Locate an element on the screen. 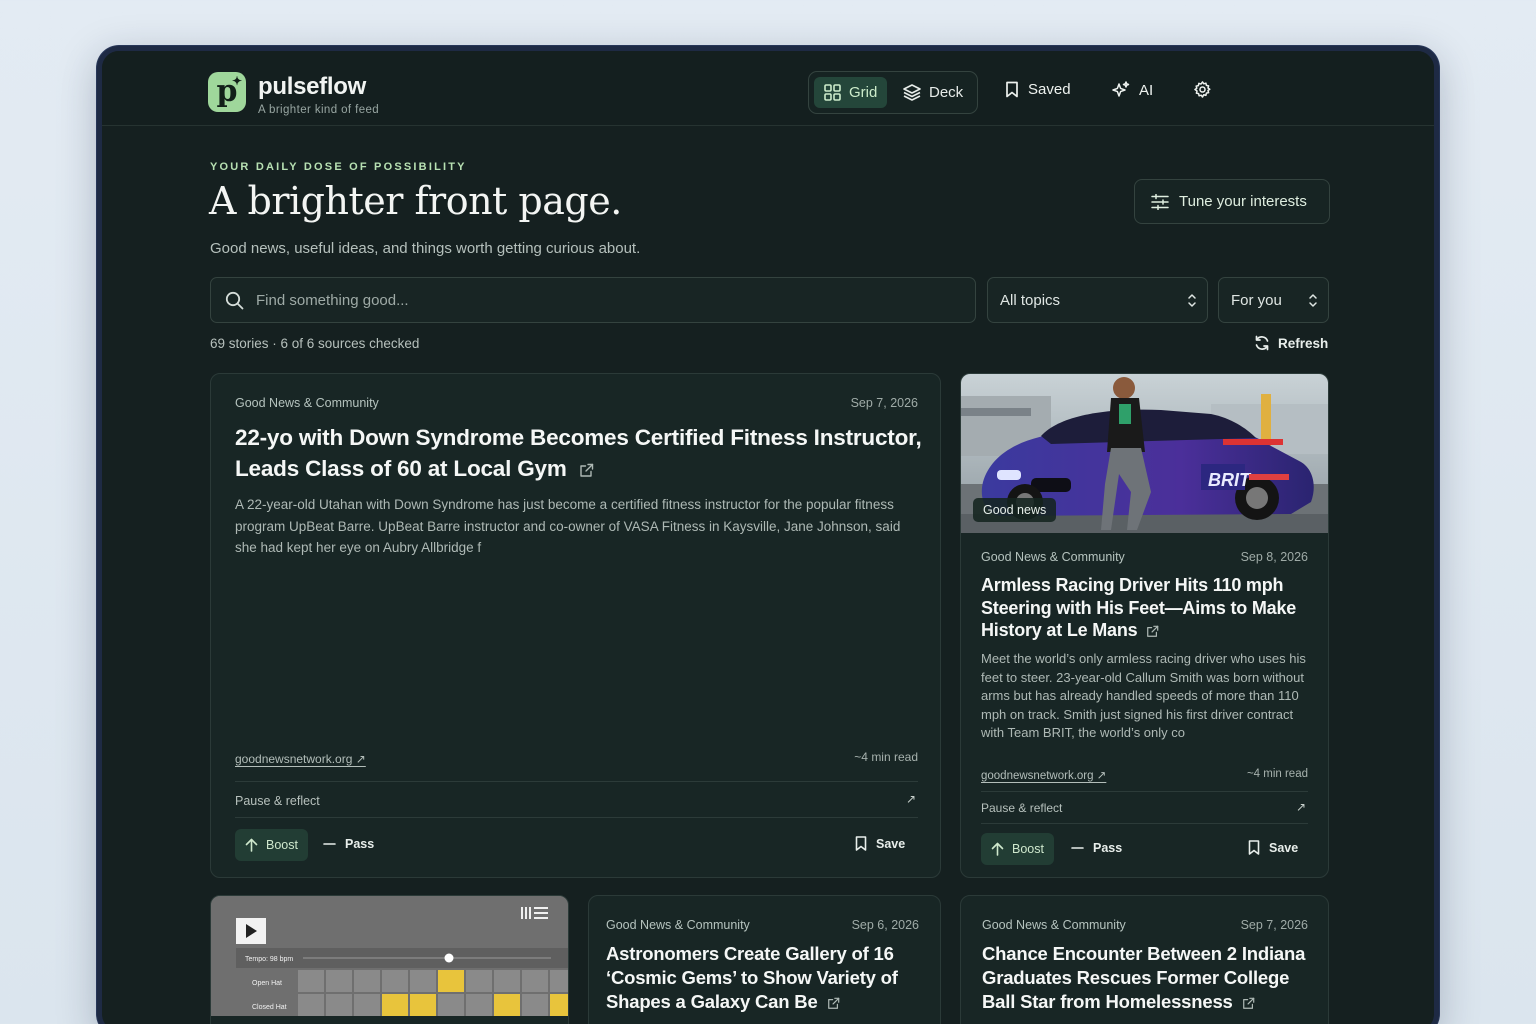  saved-label: Saved is located at coordinates (1049, 89).